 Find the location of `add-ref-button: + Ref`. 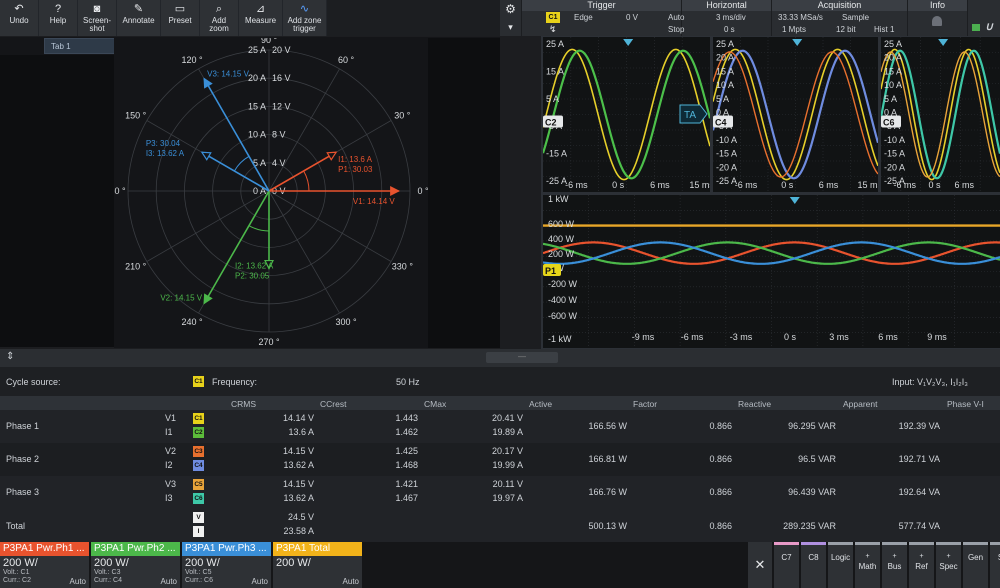

add-ref-button: + Ref is located at coordinates (922, 565).